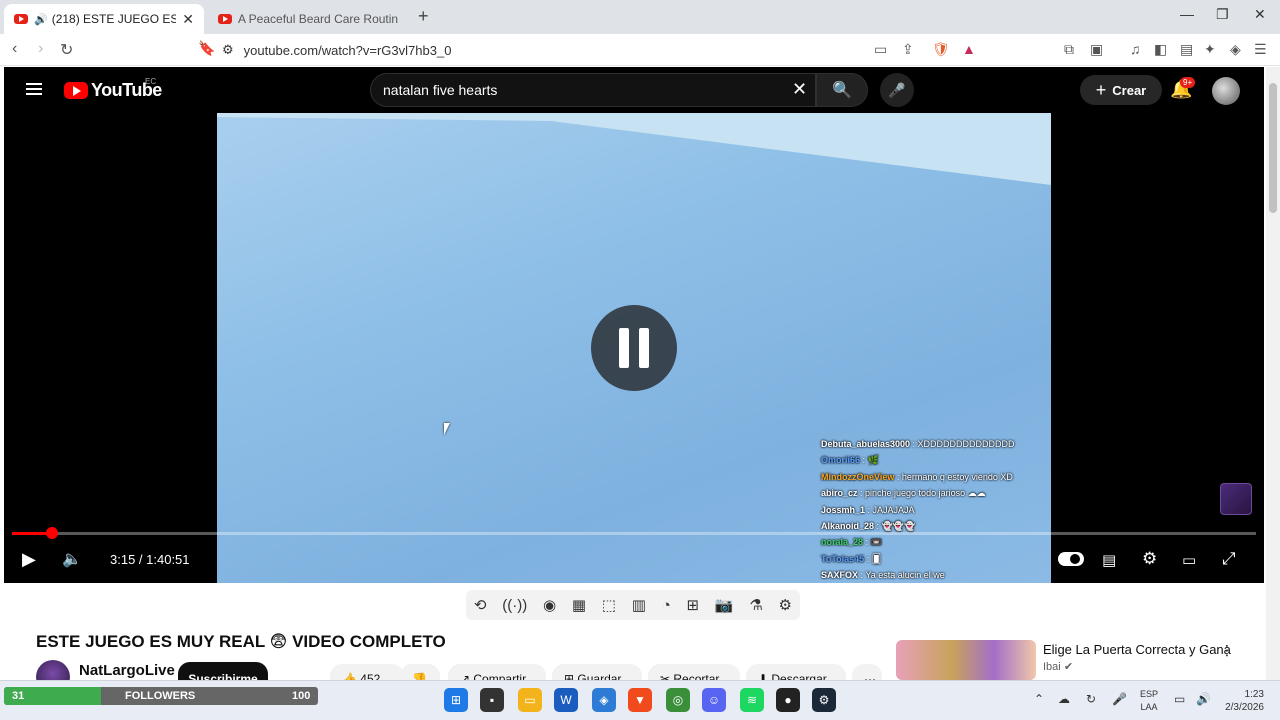  I want to click on cinema-icon: ▦, so click(579, 605).